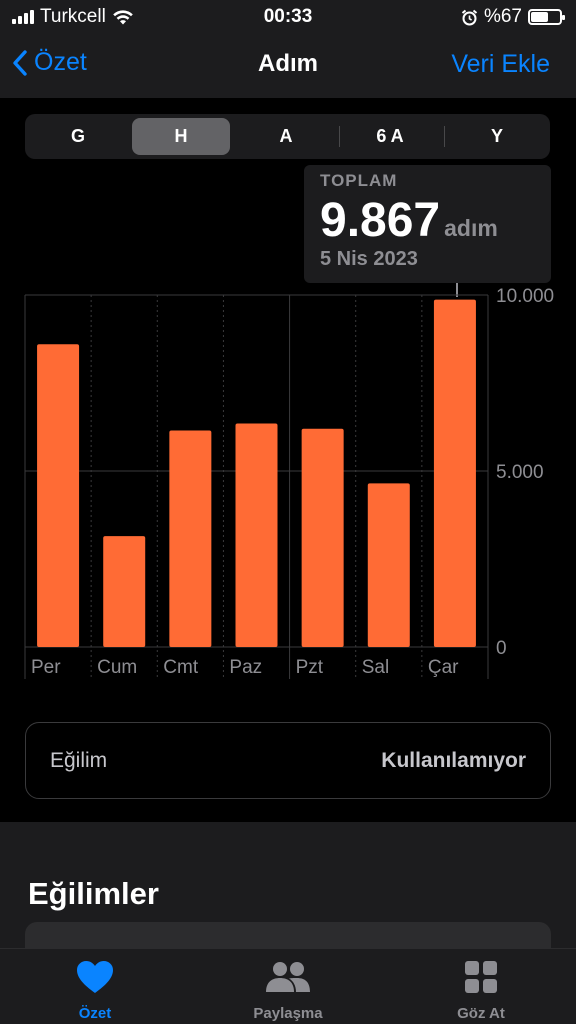  What do you see at coordinates (288, 977) in the screenshot?
I see `people-icon` at bounding box center [288, 977].